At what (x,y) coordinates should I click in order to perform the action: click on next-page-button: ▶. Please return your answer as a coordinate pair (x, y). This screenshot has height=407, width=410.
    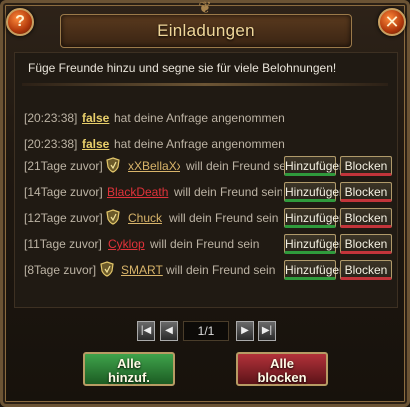
    Looking at the image, I should click on (245, 331).